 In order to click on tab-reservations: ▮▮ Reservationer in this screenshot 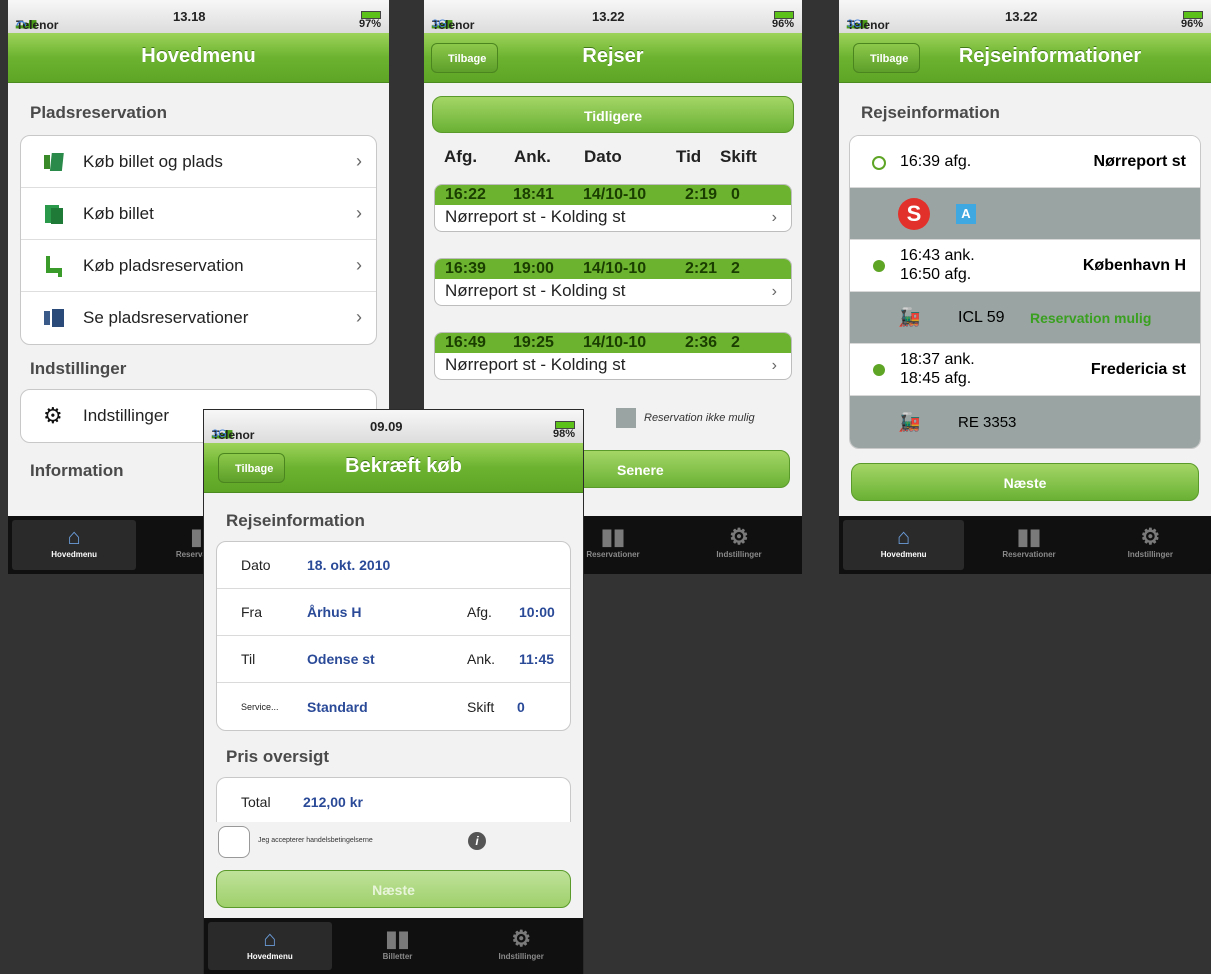, I will do `click(1028, 545)`.